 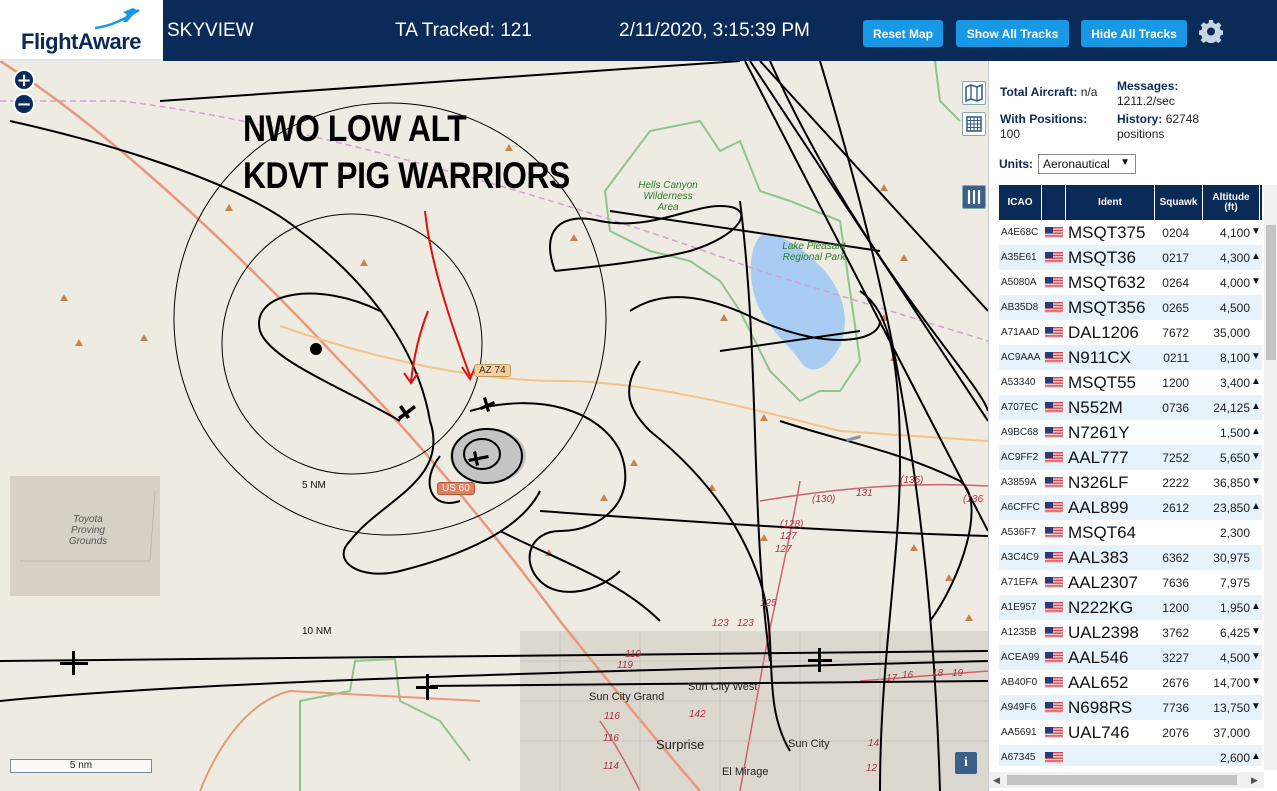 I want to click on map-layers-button, so click(x=974, y=93).